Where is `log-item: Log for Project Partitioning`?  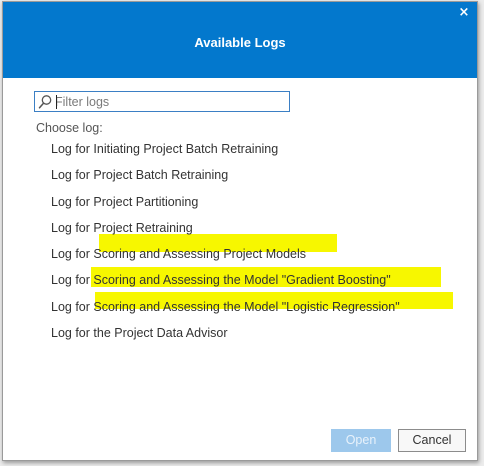
log-item: Log for Project Partitioning is located at coordinates (225, 207).